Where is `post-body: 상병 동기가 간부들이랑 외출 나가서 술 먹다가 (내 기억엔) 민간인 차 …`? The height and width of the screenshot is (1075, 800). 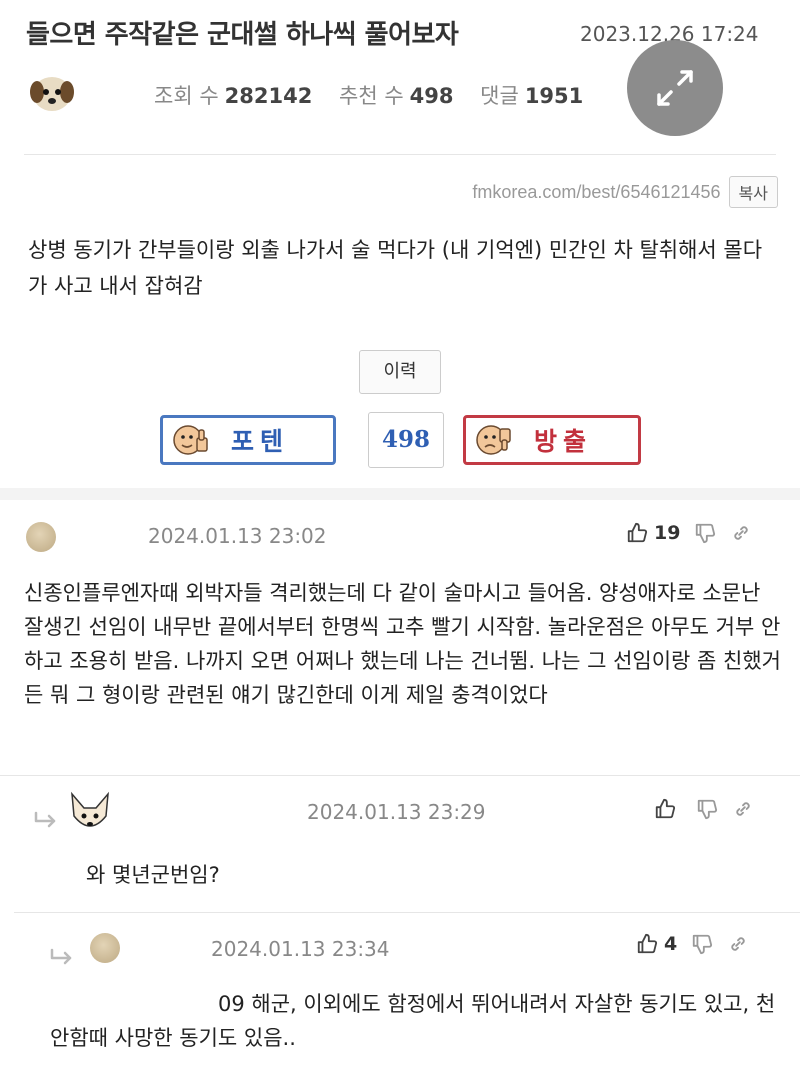
post-body: 상병 동기가 간부들이랑 외출 나가서 술 먹다가 (내 기억엔) 민간인 차 … is located at coordinates (395, 268).